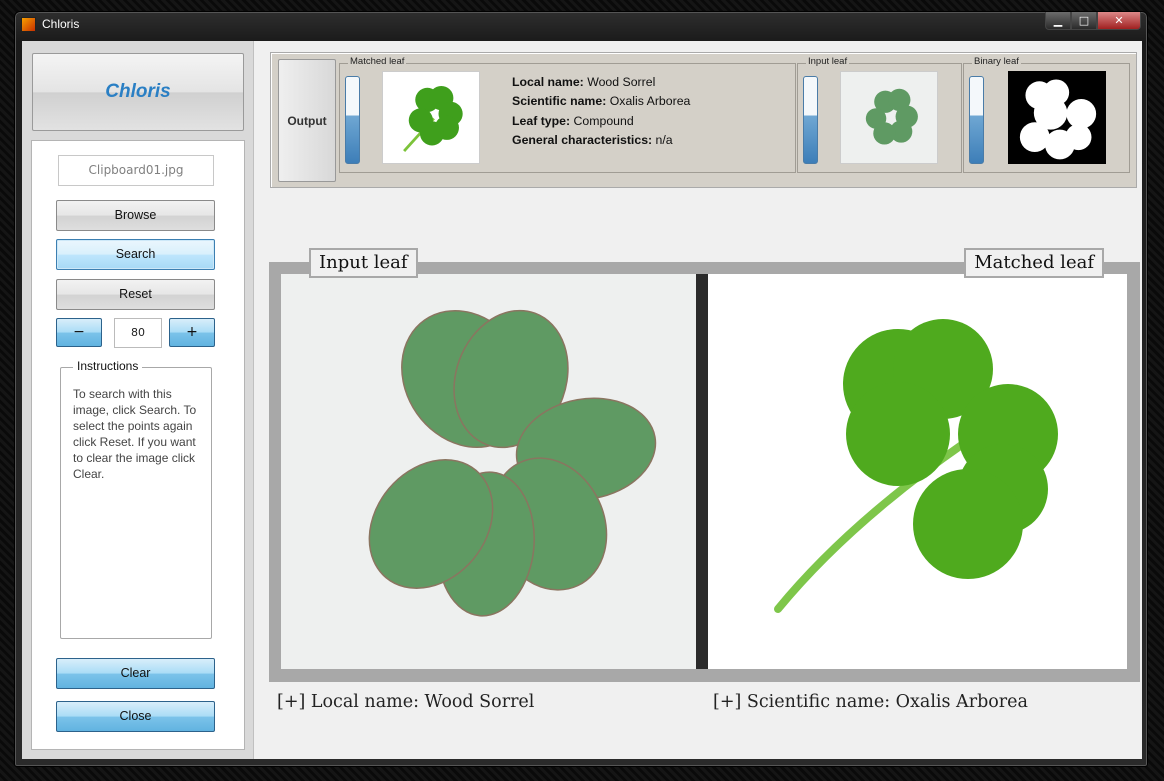 This screenshot has width=1164, height=781. I want to click on search-button: Search, so click(135, 254).